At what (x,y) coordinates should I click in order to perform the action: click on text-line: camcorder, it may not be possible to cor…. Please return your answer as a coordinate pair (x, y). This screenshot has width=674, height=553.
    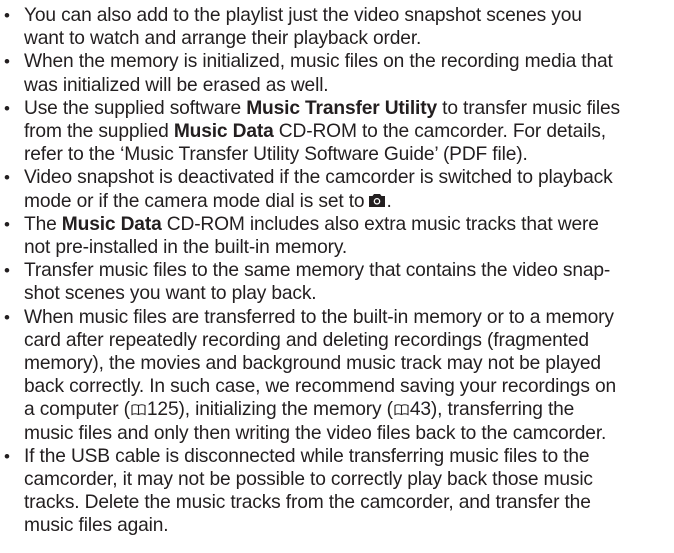
    Looking at the image, I should click on (308, 480).